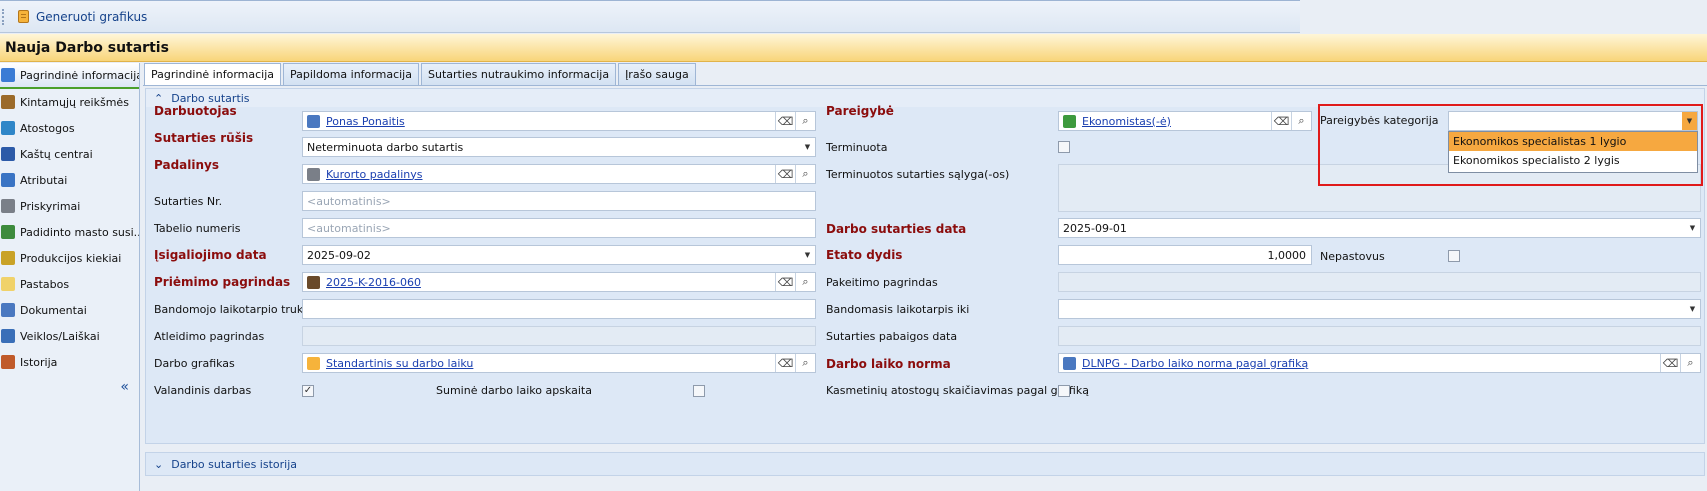 This screenshot has width=1707, height=491. What do you see at coordinates (559, 174) in the screenshot?
I see `unit-field: Kurorto padalinys ⌫ ⌕` at bounding box center [559, 174].